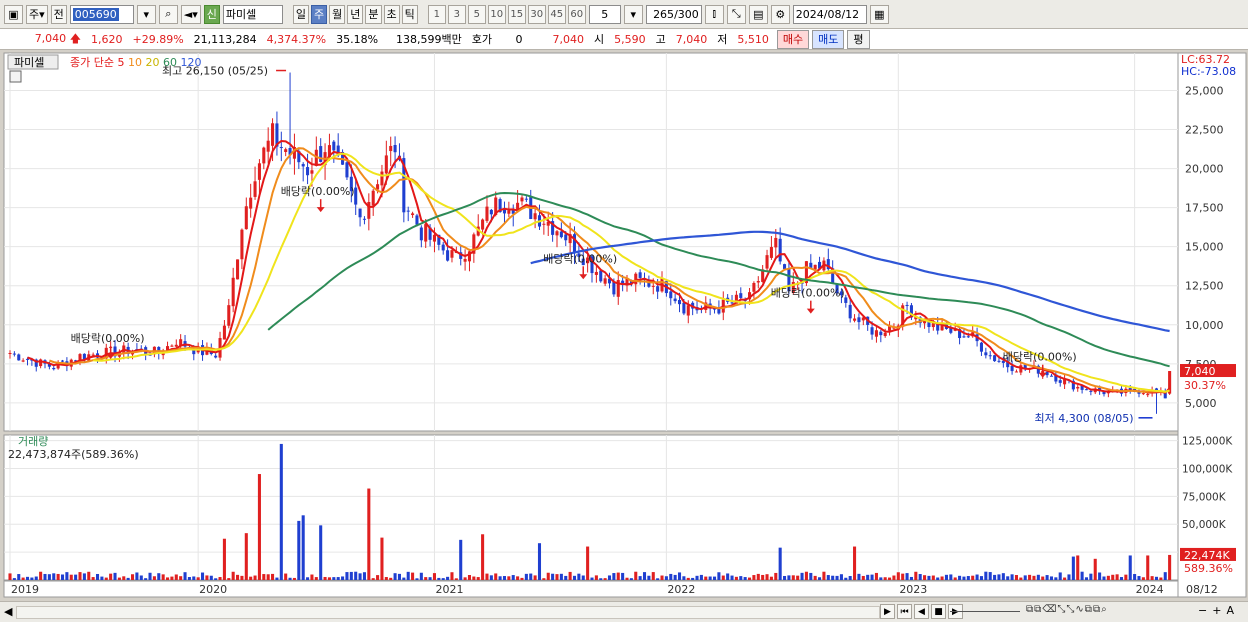  I want to click on tick-step-10: 10, so click(496, 14).